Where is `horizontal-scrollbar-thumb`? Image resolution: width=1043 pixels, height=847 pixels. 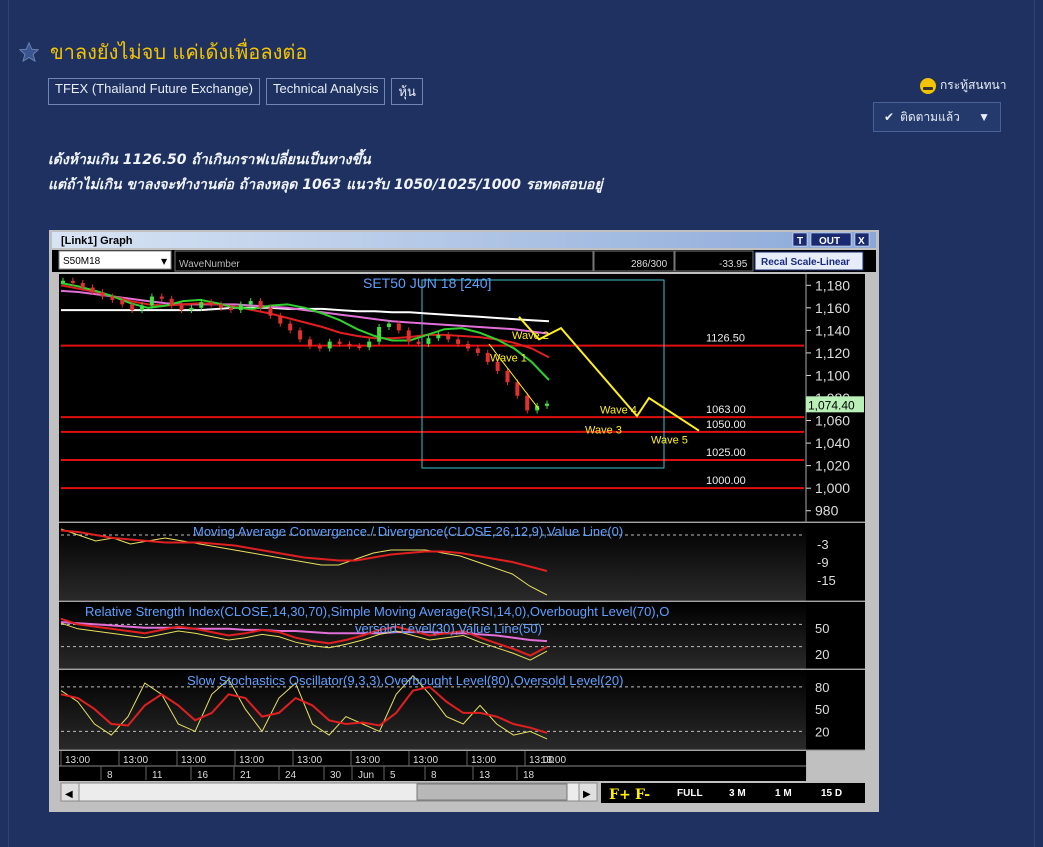
horizontal-scrollbar-thumb is located at coordinates (492, 792).